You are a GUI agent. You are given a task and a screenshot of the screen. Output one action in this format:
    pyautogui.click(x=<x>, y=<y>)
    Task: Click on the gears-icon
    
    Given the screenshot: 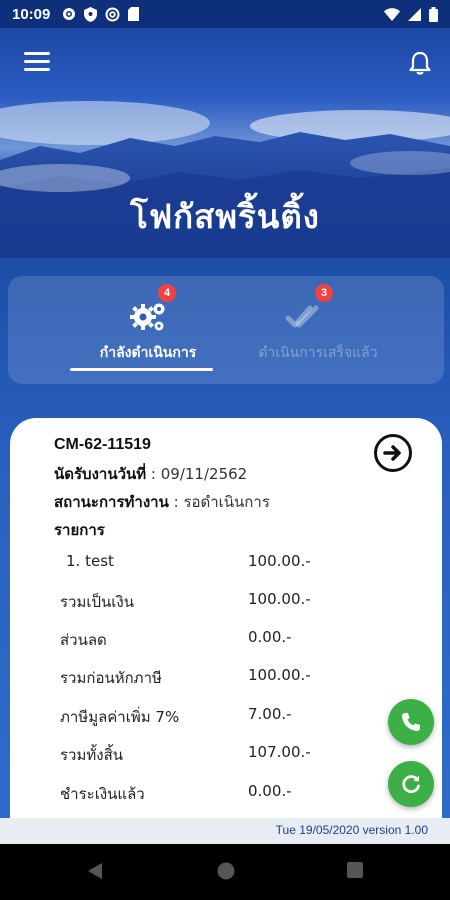 What is the action you would take?
    pyautogui.click(x=147, y=317)
    